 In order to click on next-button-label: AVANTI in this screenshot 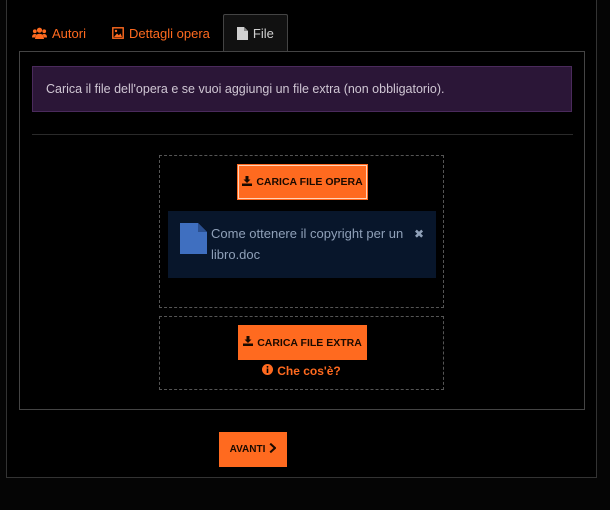, I will do `click(247, 449)`.